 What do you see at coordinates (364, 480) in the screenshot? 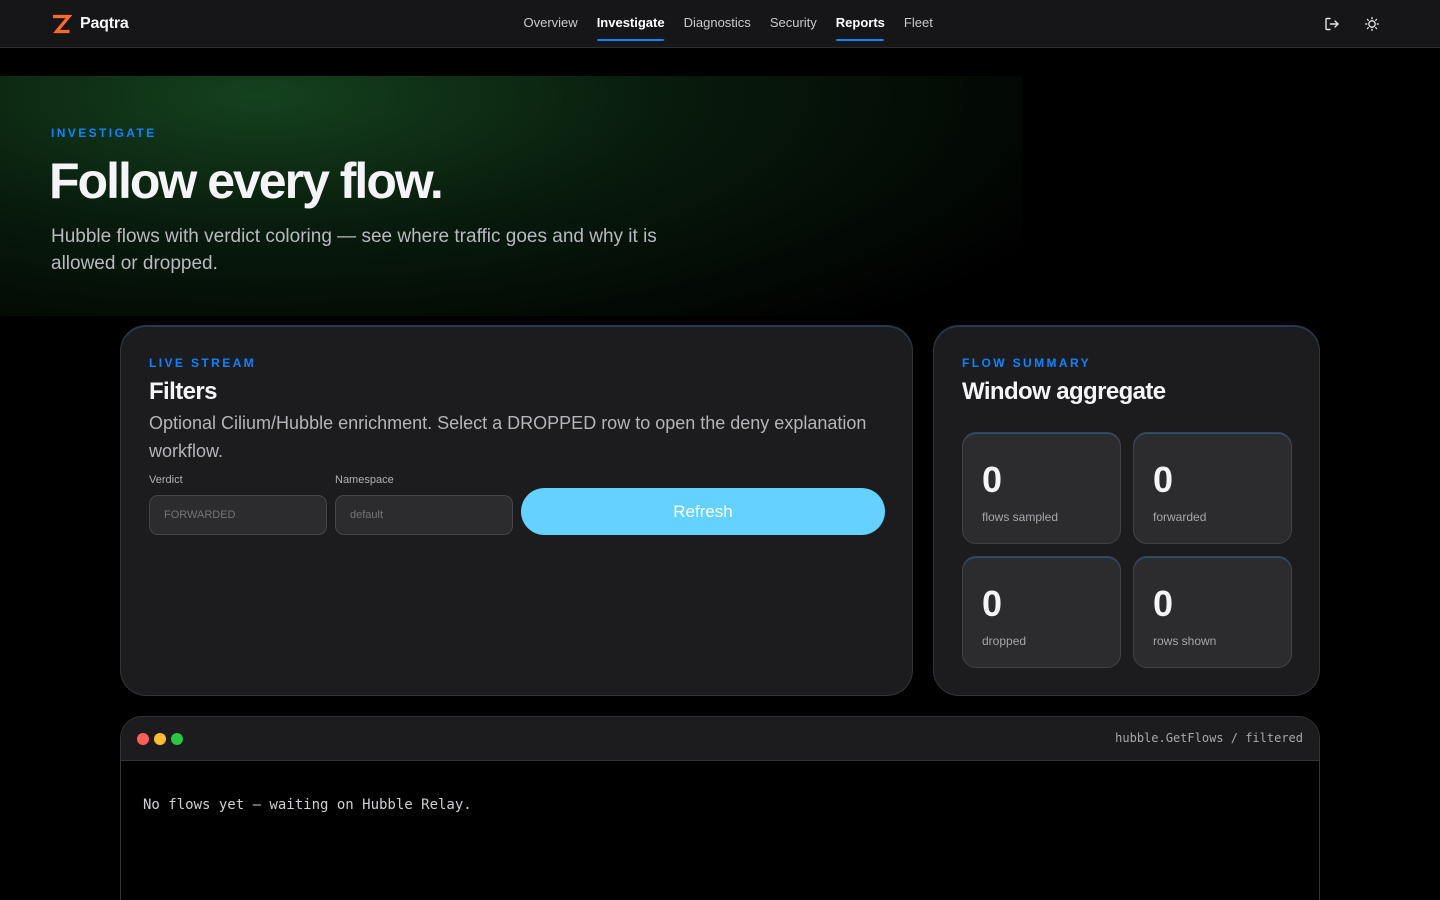
I see `namespace-label: Namespace` at bounding box center [364, 480].